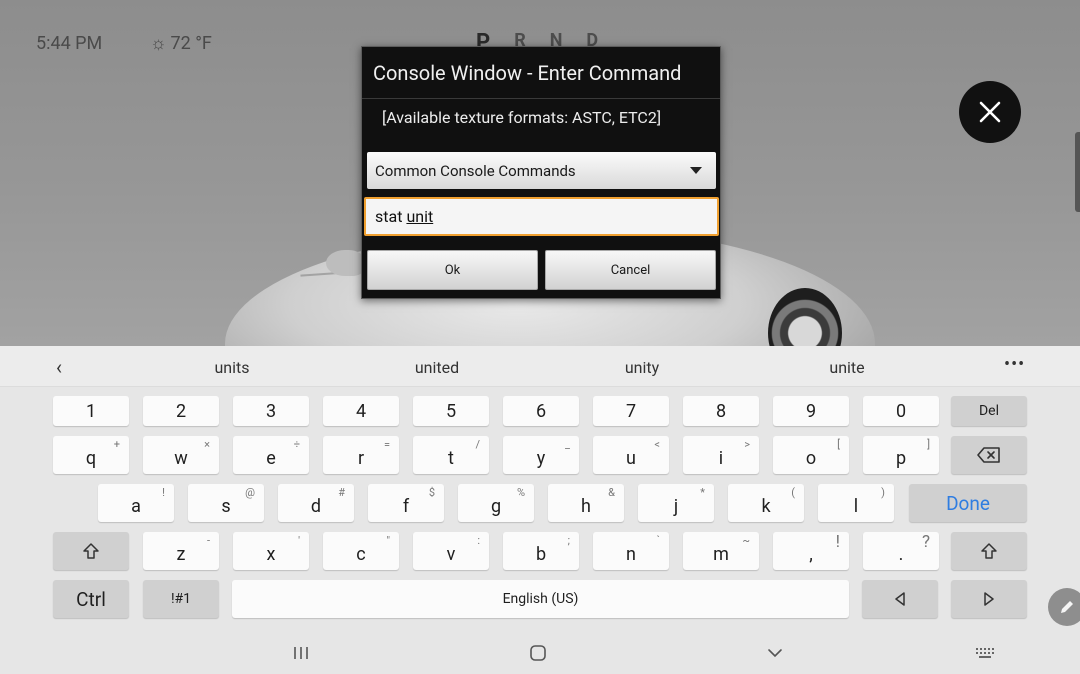 The image size is (1080, 674). Describe the element at coordinates (271, 551) in the screenshot. I see `key-x: x '` at that location.